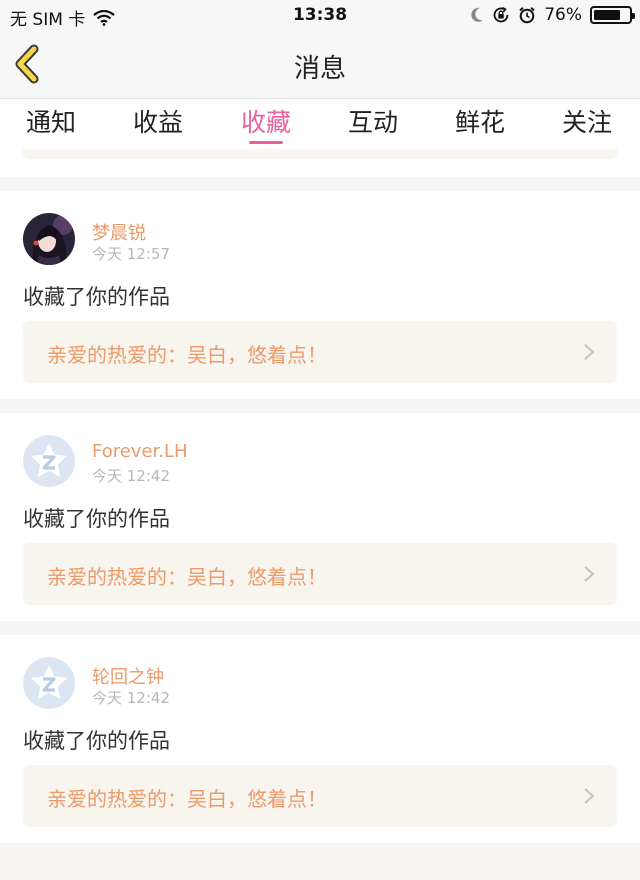 The image size is (640, 880). What do you see at coordinates (319, 69) in the screenshot?
I see `page-title: 消息` at bounding box center [319, 69].